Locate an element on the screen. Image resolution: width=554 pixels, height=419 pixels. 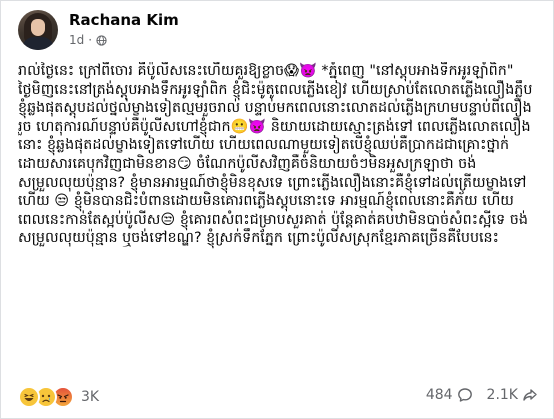
avatar-face is located at coordinates (38, 27).